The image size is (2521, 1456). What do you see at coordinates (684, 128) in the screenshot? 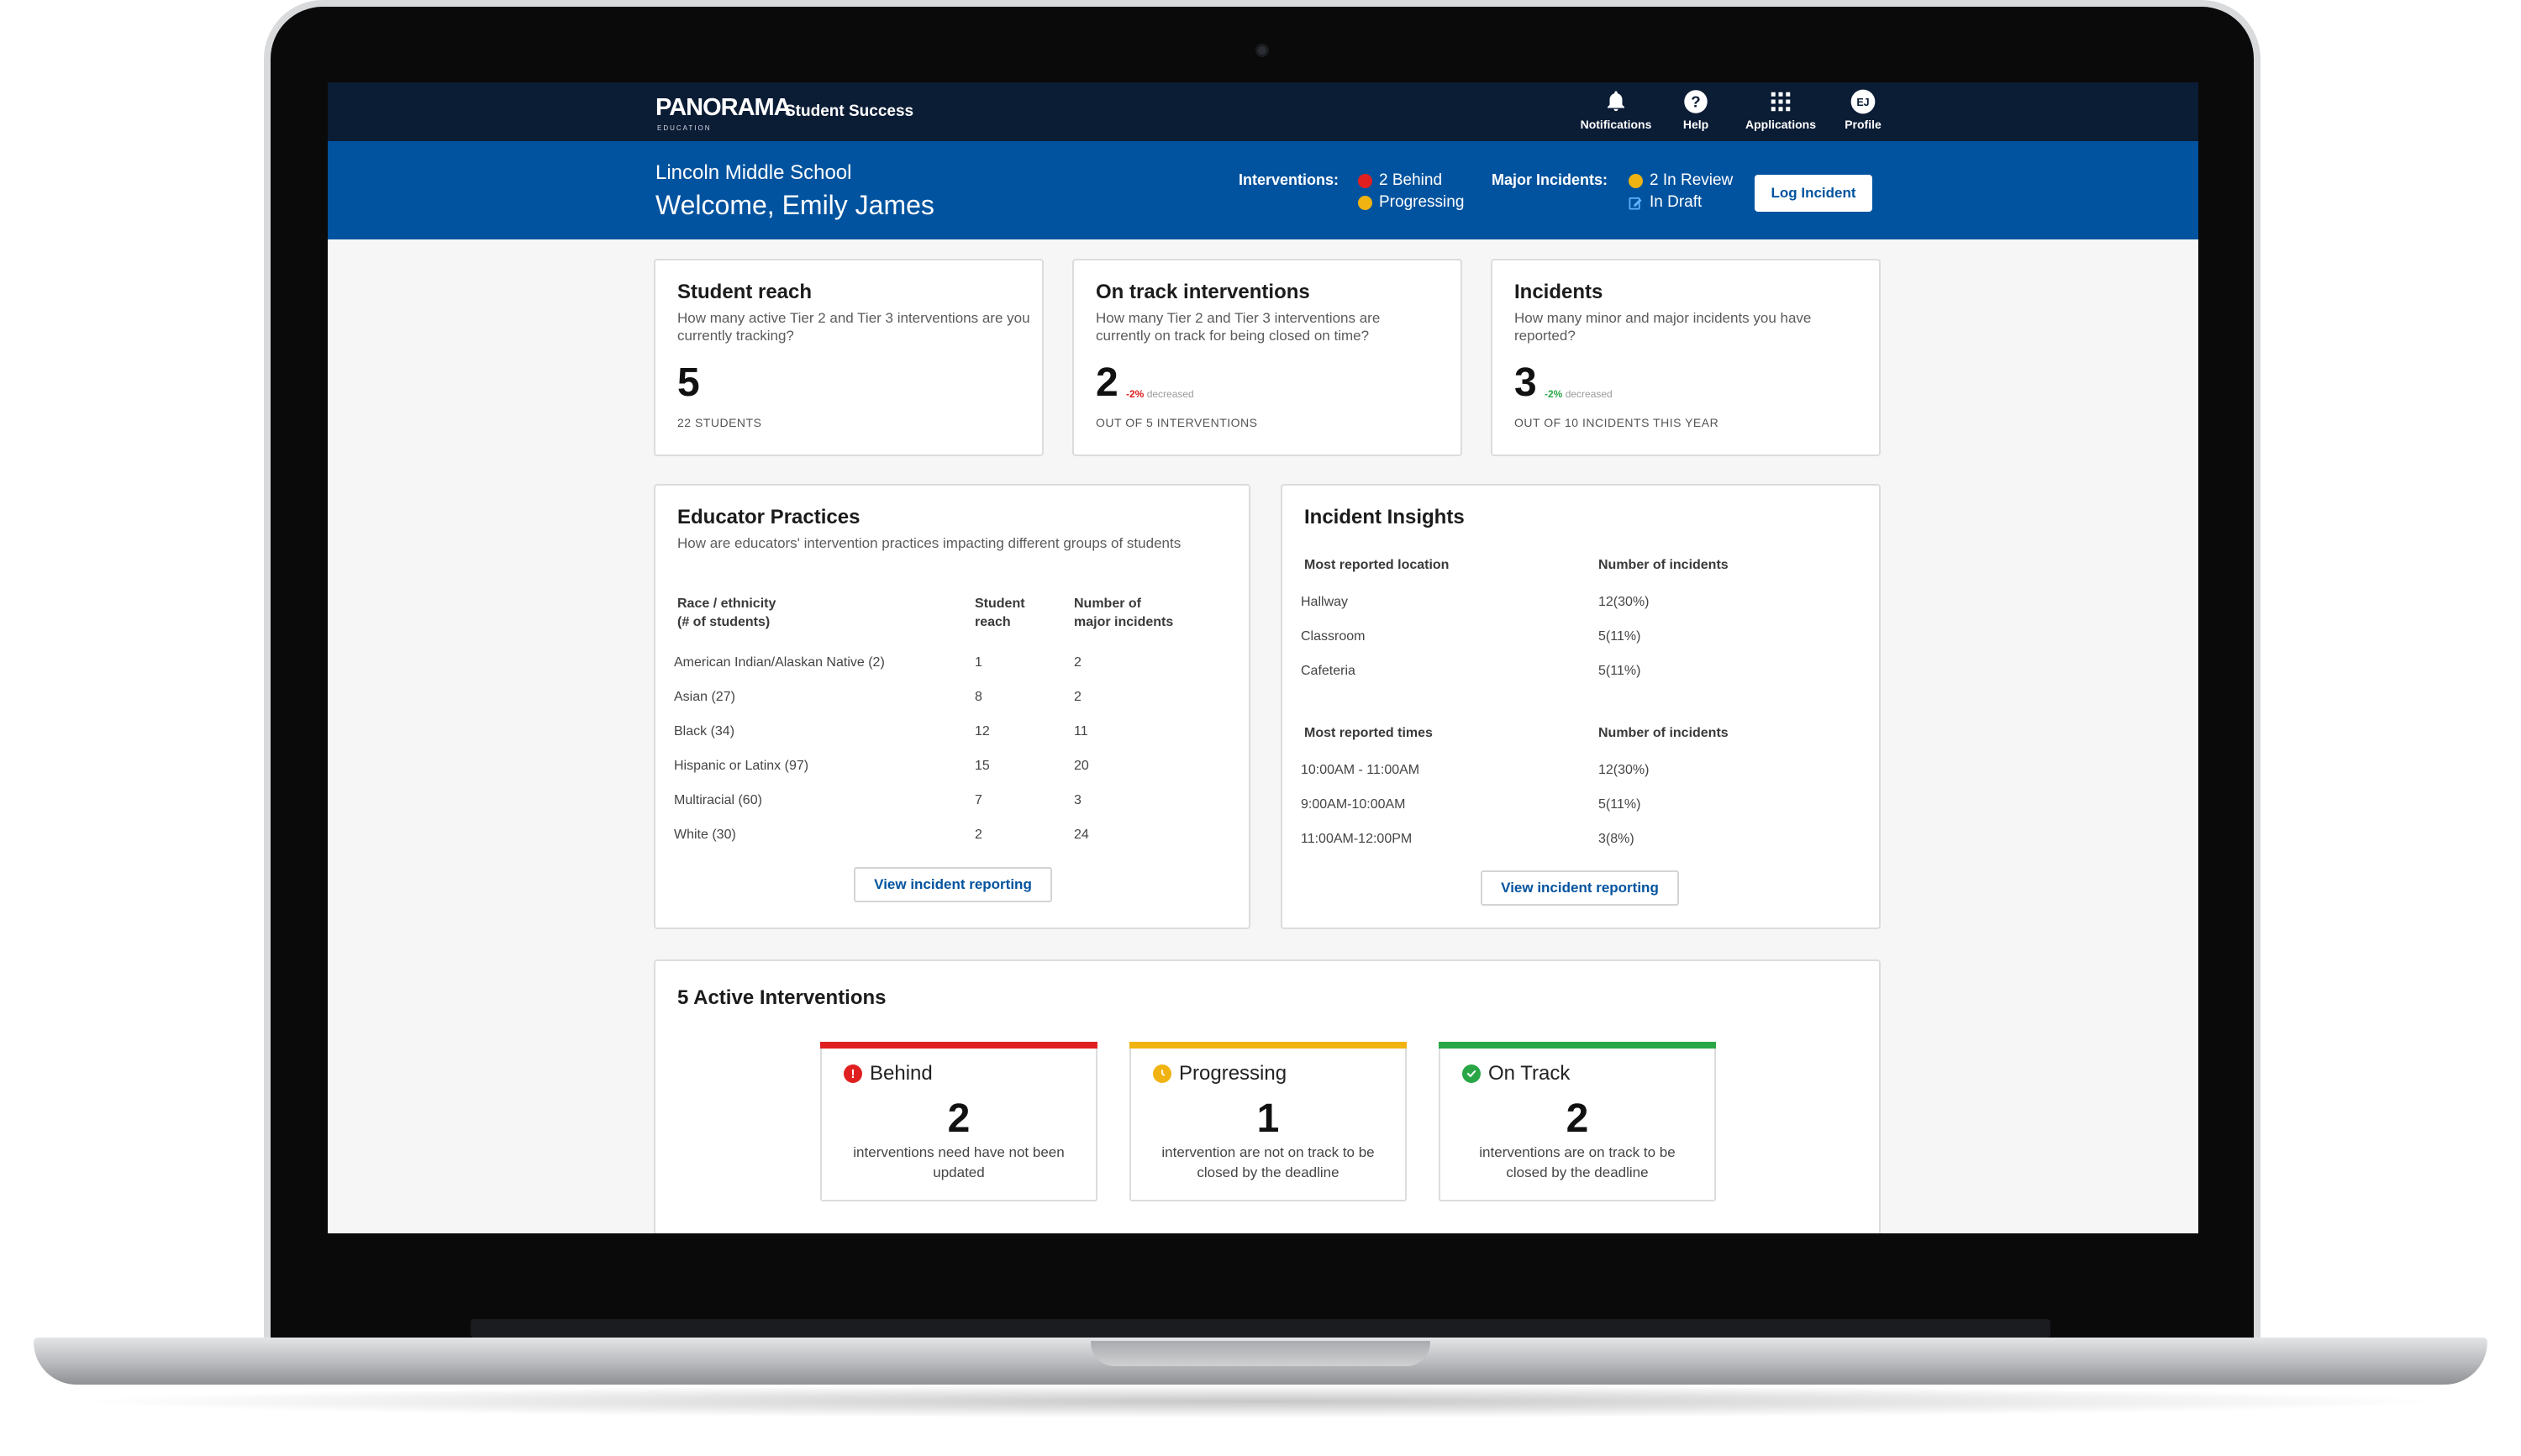
I see `logo-subtitle: EDUCATION` at bounding box center [684, 128].